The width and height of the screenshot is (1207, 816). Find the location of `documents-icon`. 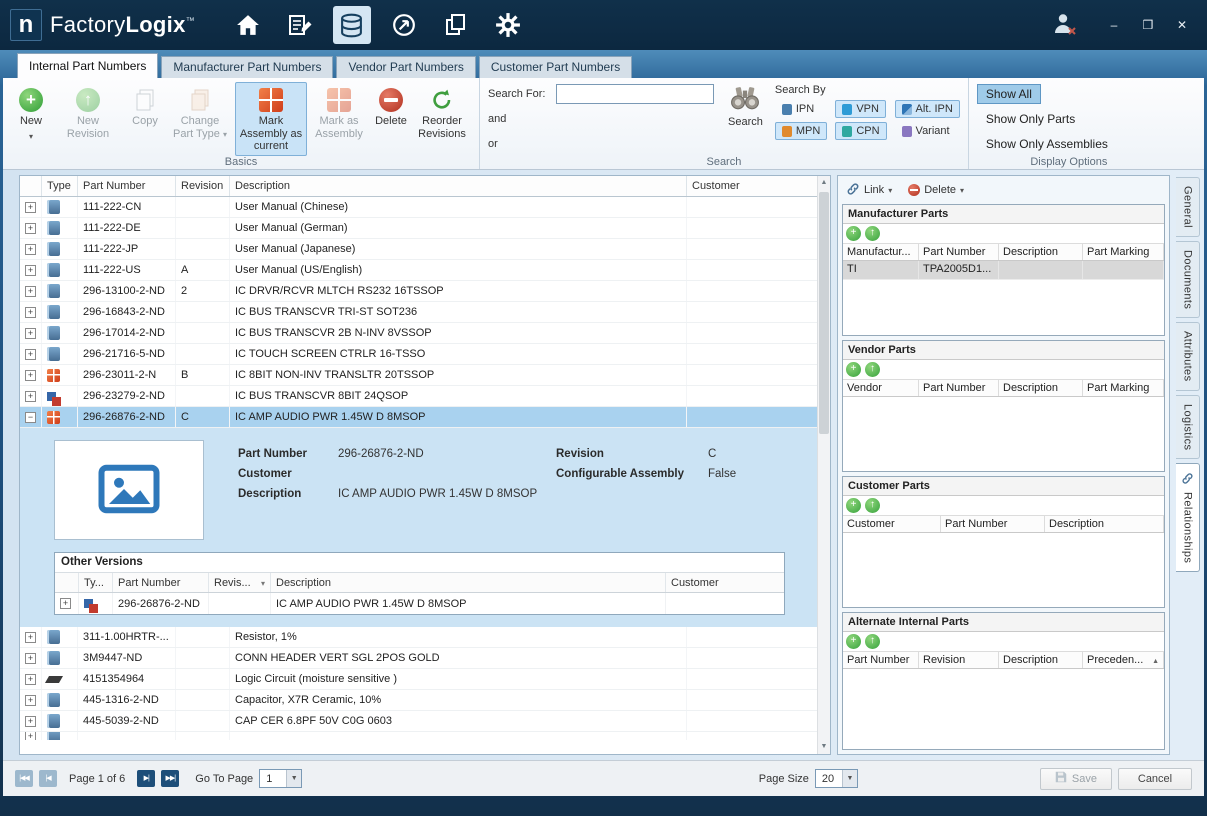

documents-icon is located at coordinates (456, 25).